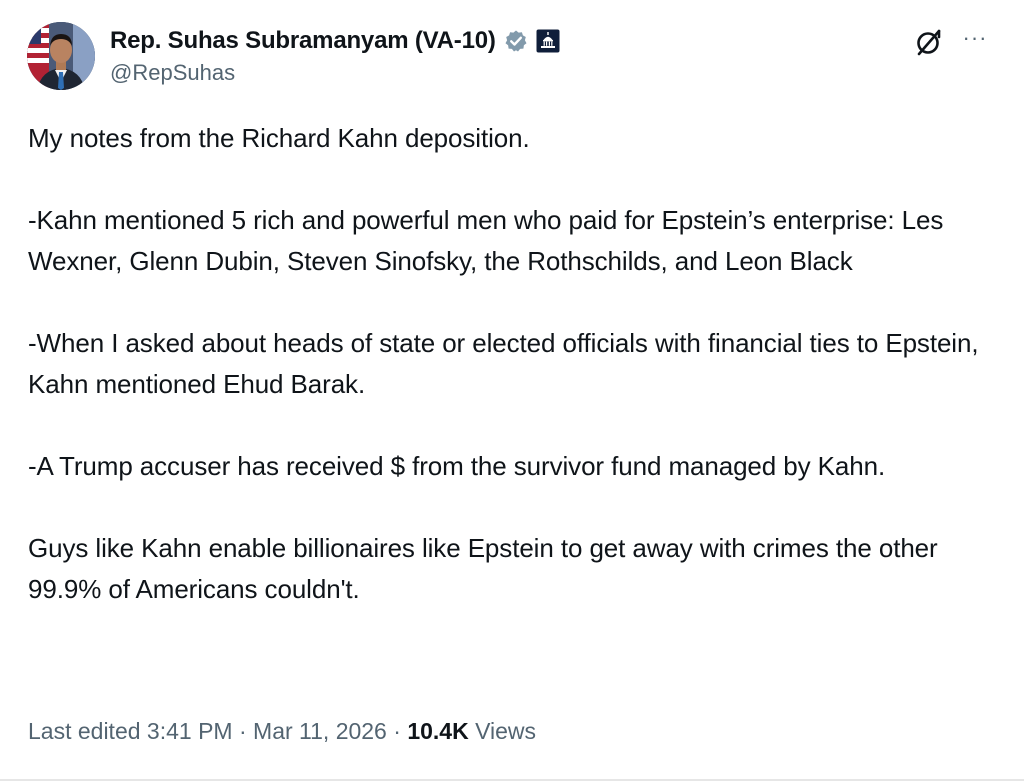  I want to click on tweet-date: Mar 11, 2026, so click(320, 731).